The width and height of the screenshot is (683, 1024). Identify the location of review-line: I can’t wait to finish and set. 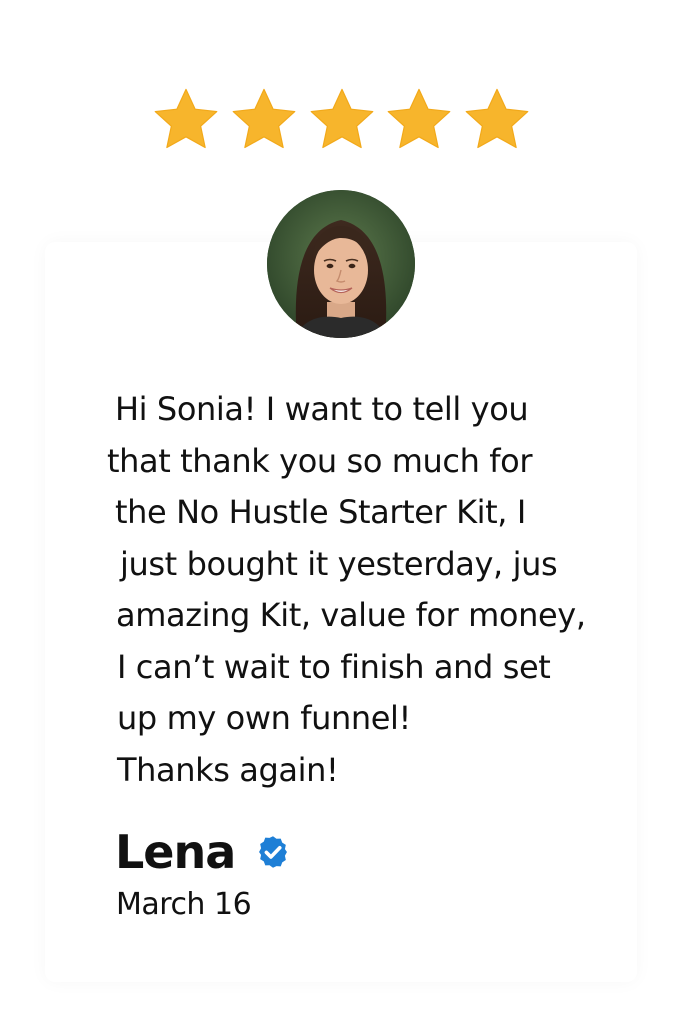
(334, 666).